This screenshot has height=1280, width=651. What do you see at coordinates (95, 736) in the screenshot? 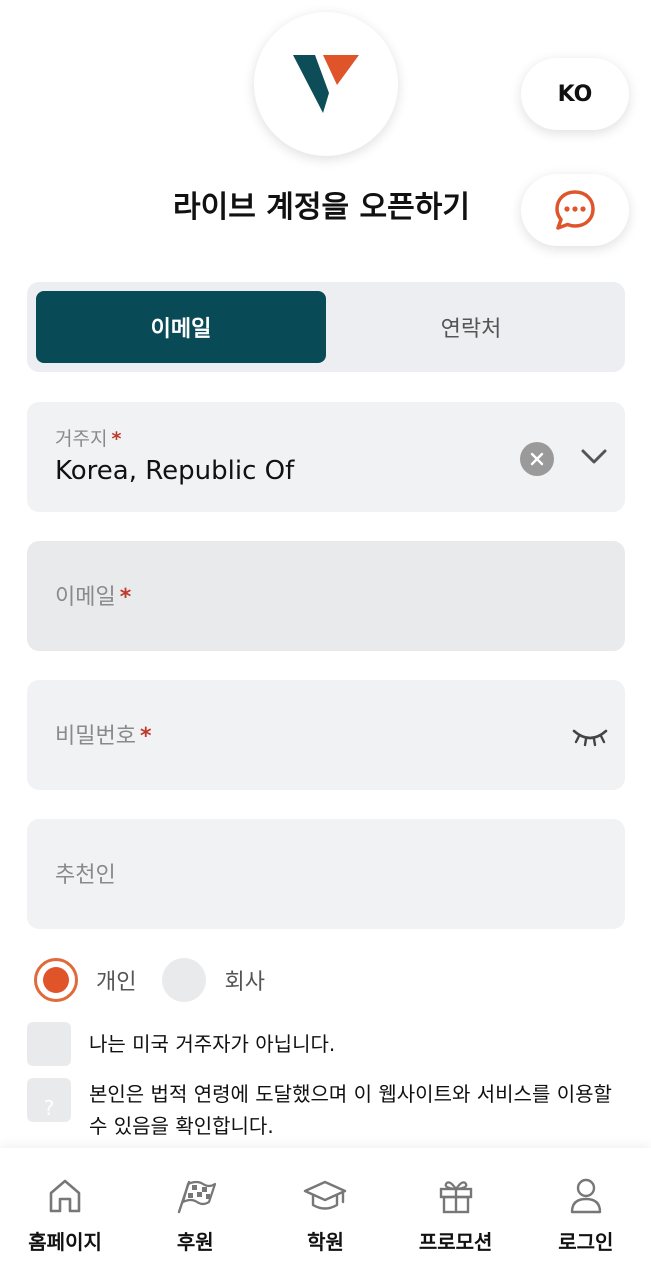
I see `password-label-text: 비밀번호` at bounding box center [95, 736].